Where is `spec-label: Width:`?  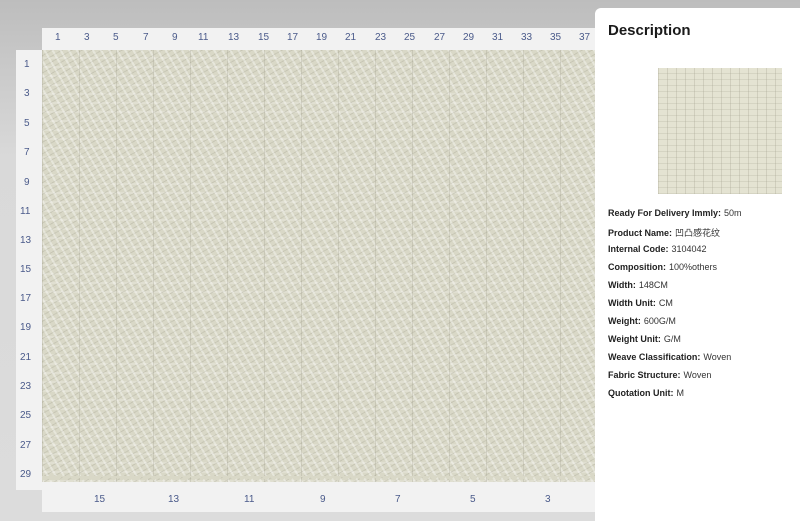 spec-label: Width: is located at coordinates (622, 285).